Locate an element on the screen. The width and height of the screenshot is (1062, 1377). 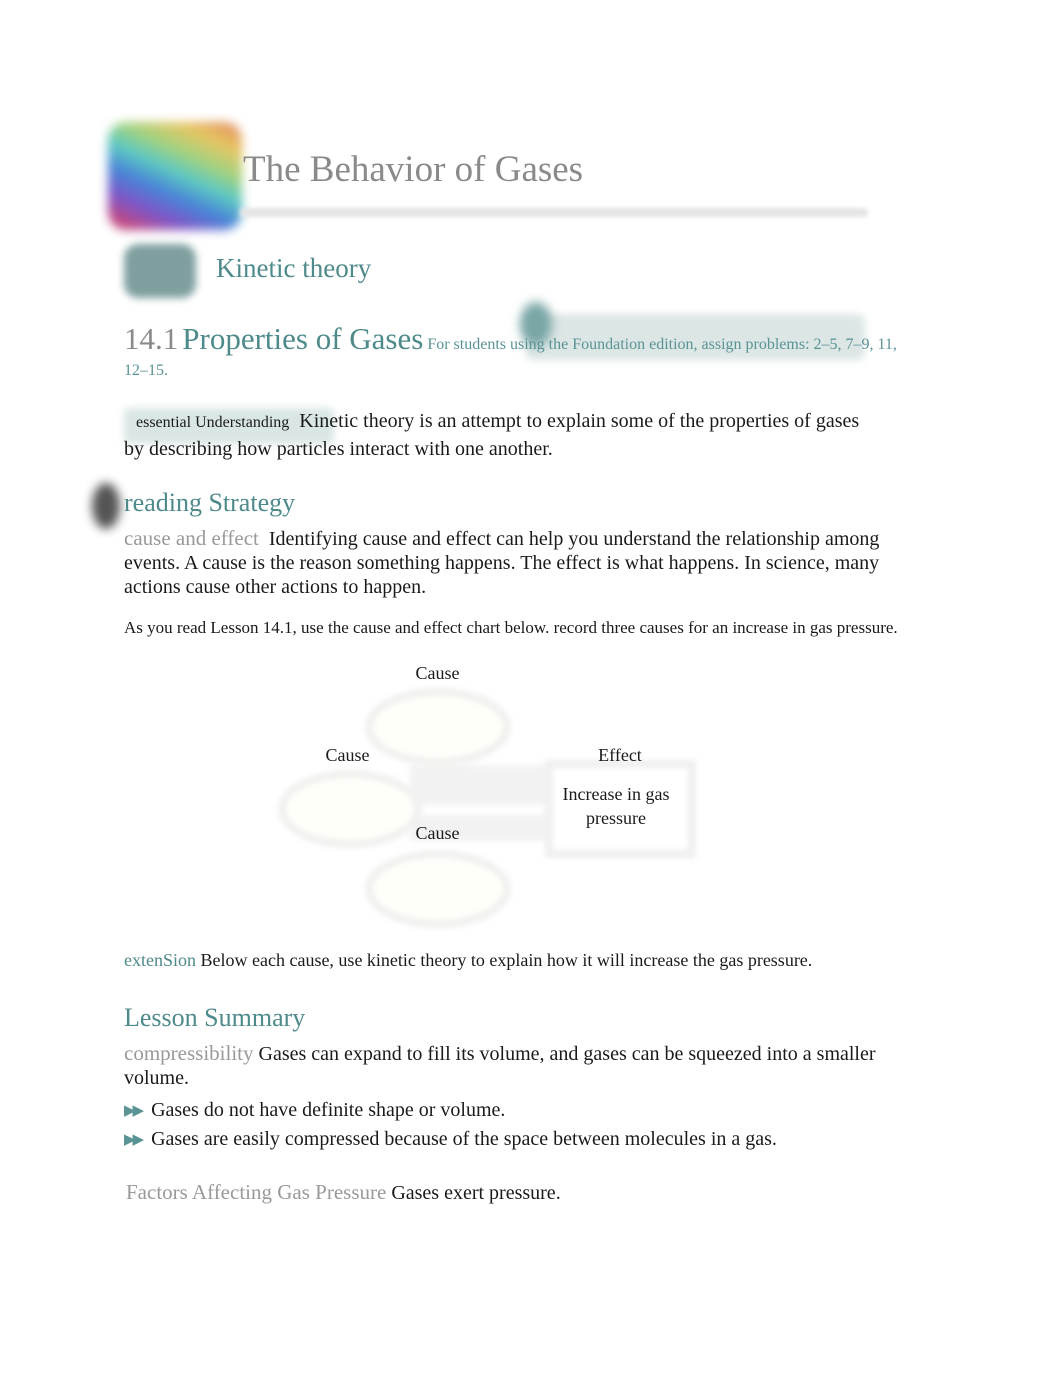
reading-strategy-title: reading Strategy is located at coordinates (210, 502).